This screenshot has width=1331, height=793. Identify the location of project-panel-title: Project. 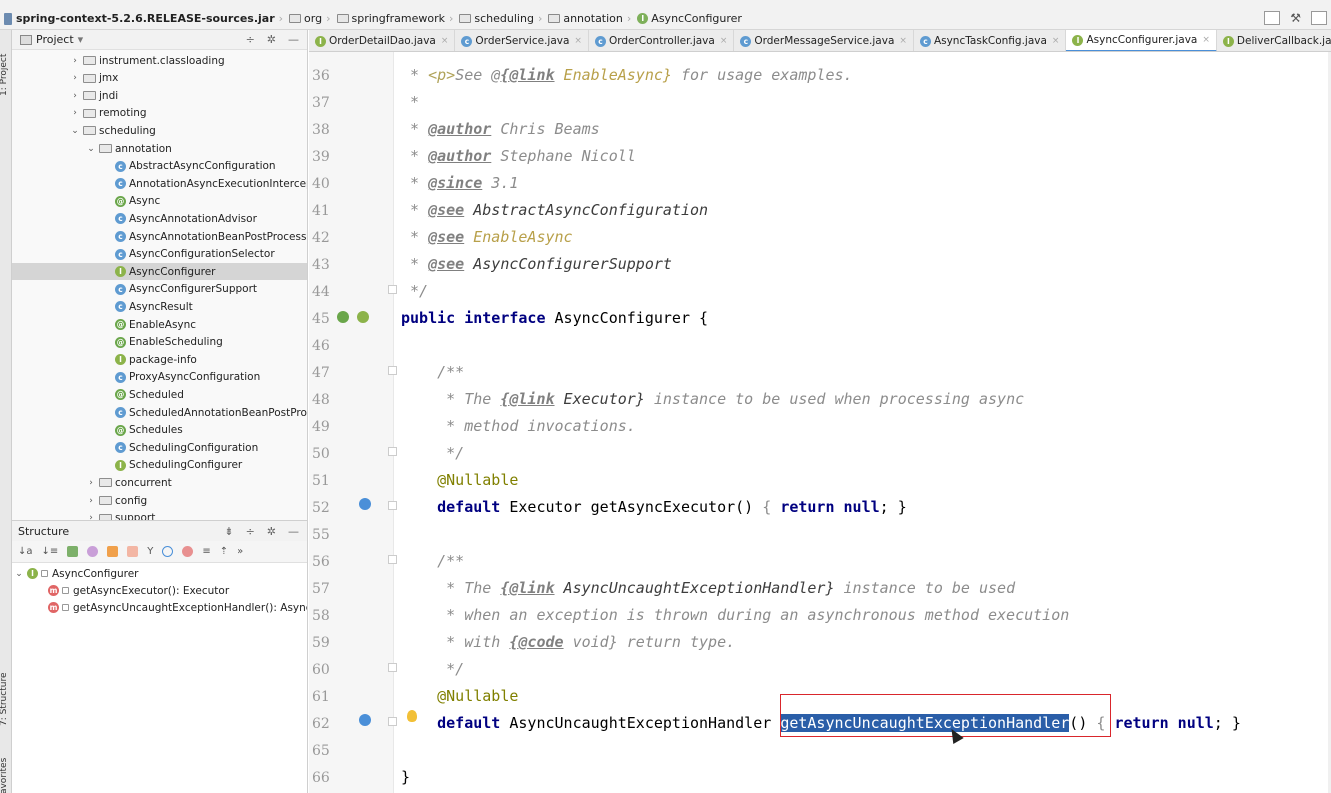
(55, 39).